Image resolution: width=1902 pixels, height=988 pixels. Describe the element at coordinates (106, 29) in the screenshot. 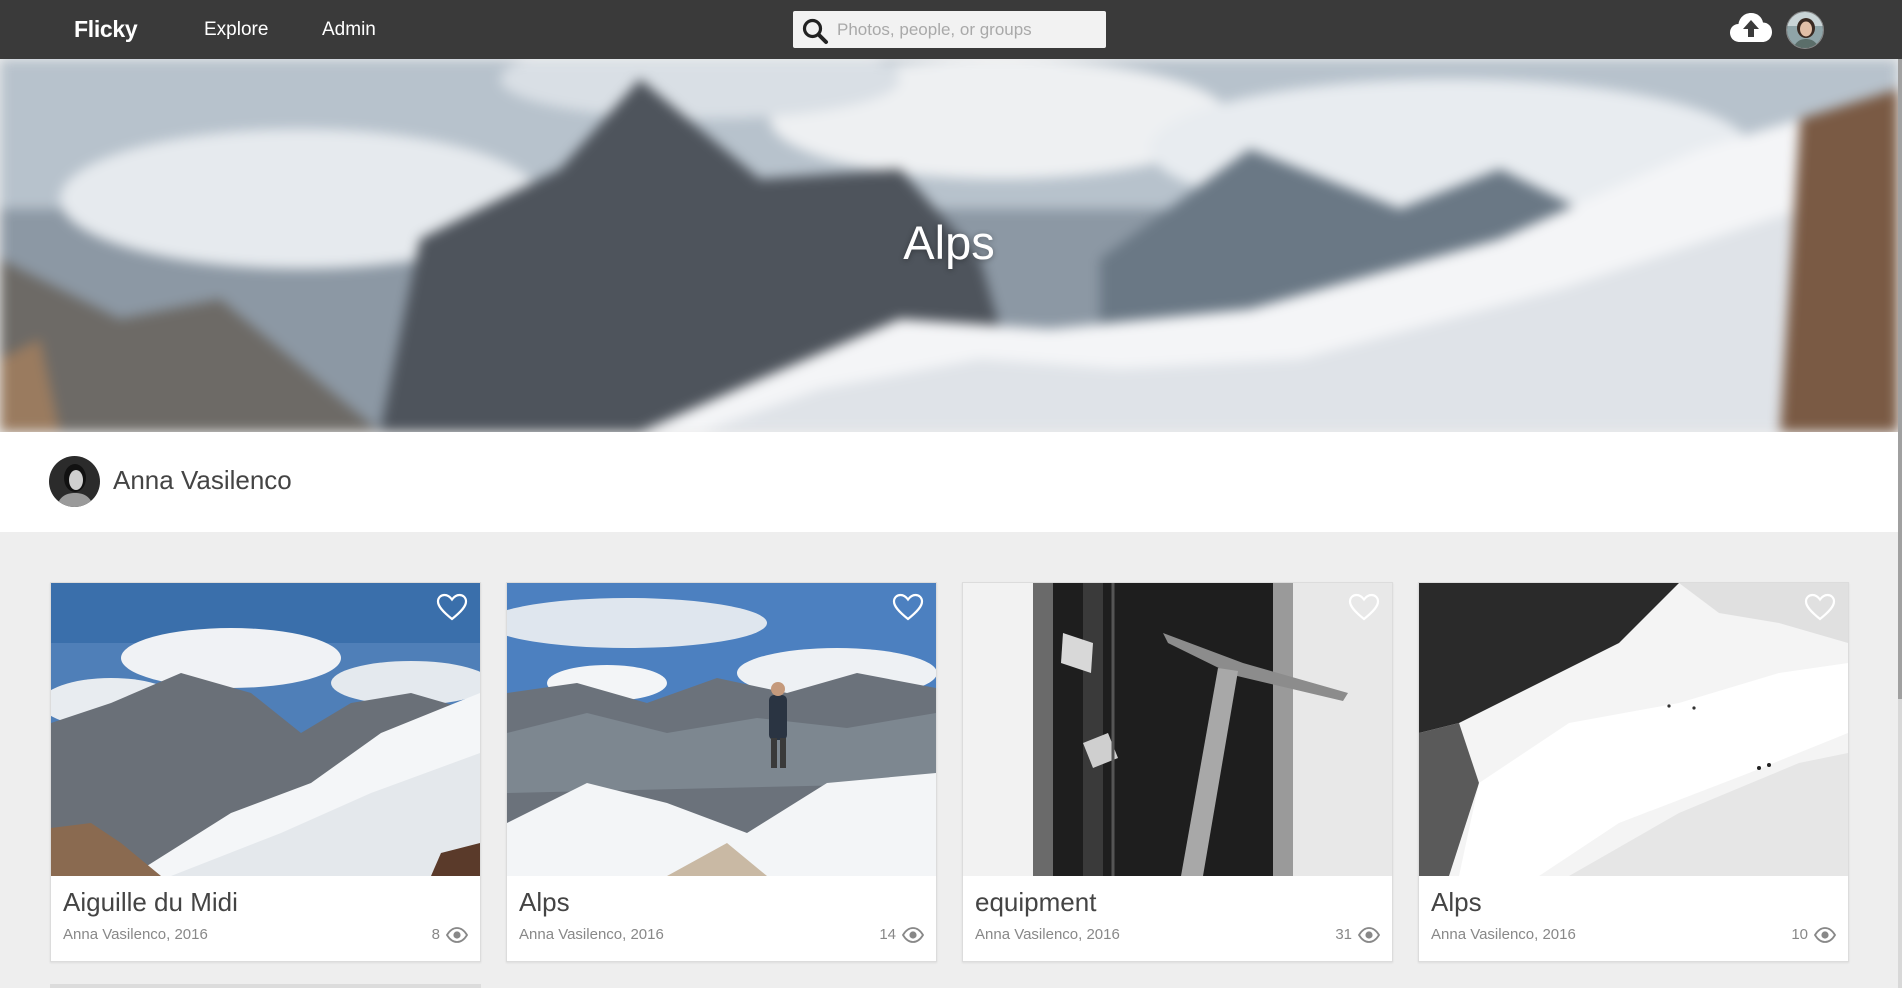

I see `brand-logo: Flicky` at that location.